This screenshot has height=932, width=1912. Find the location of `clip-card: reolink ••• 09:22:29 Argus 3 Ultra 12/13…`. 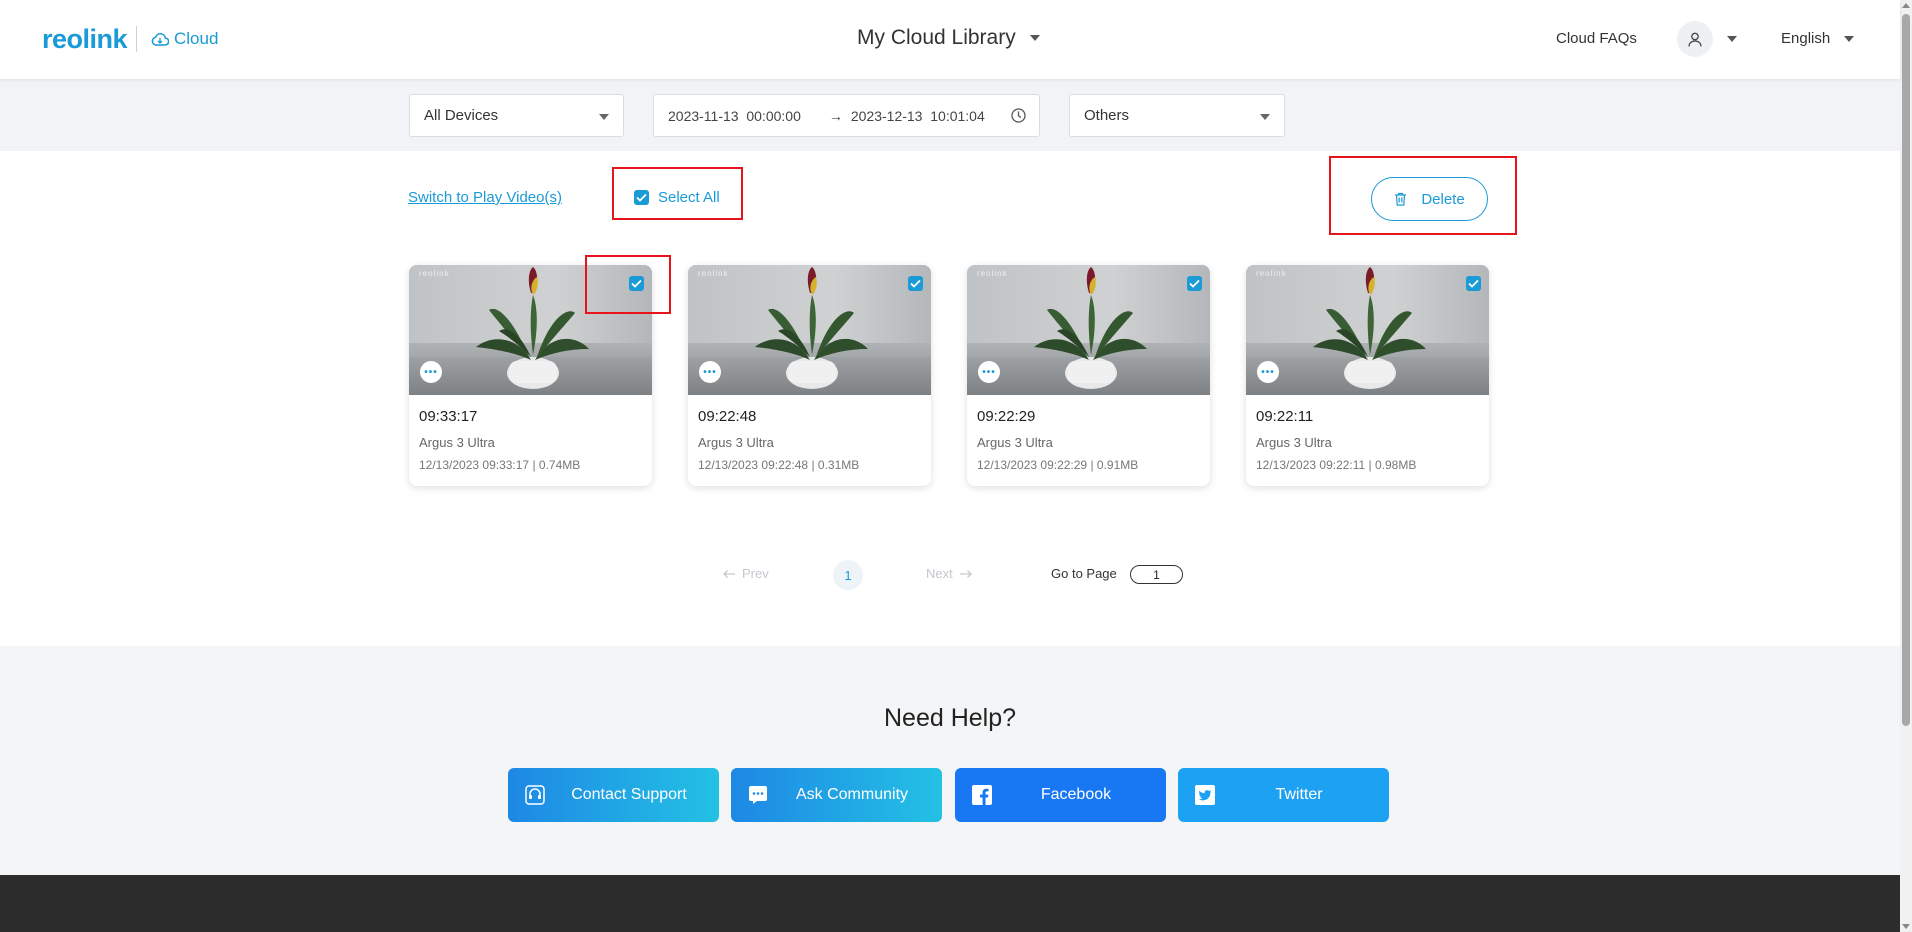

clip-card: reolink ••• 09:22:29 Argus 3 Ultra 12/13… is located at coordinates (1088, 375).